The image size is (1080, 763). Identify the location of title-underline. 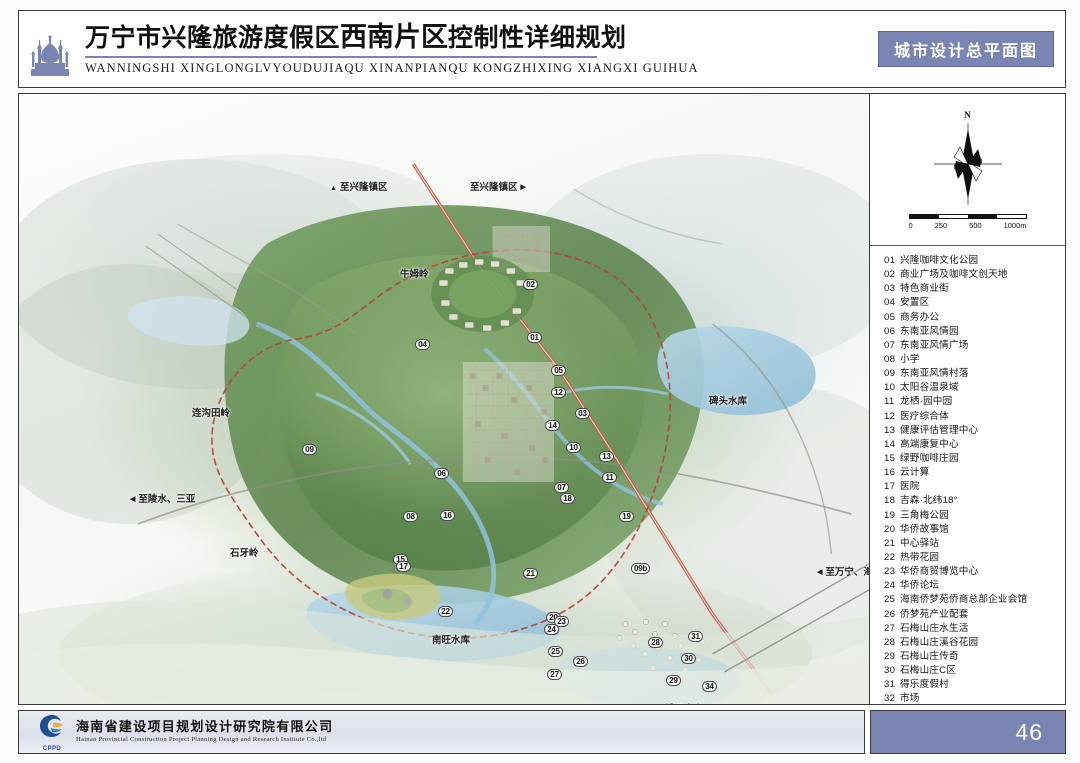
(341, 56).